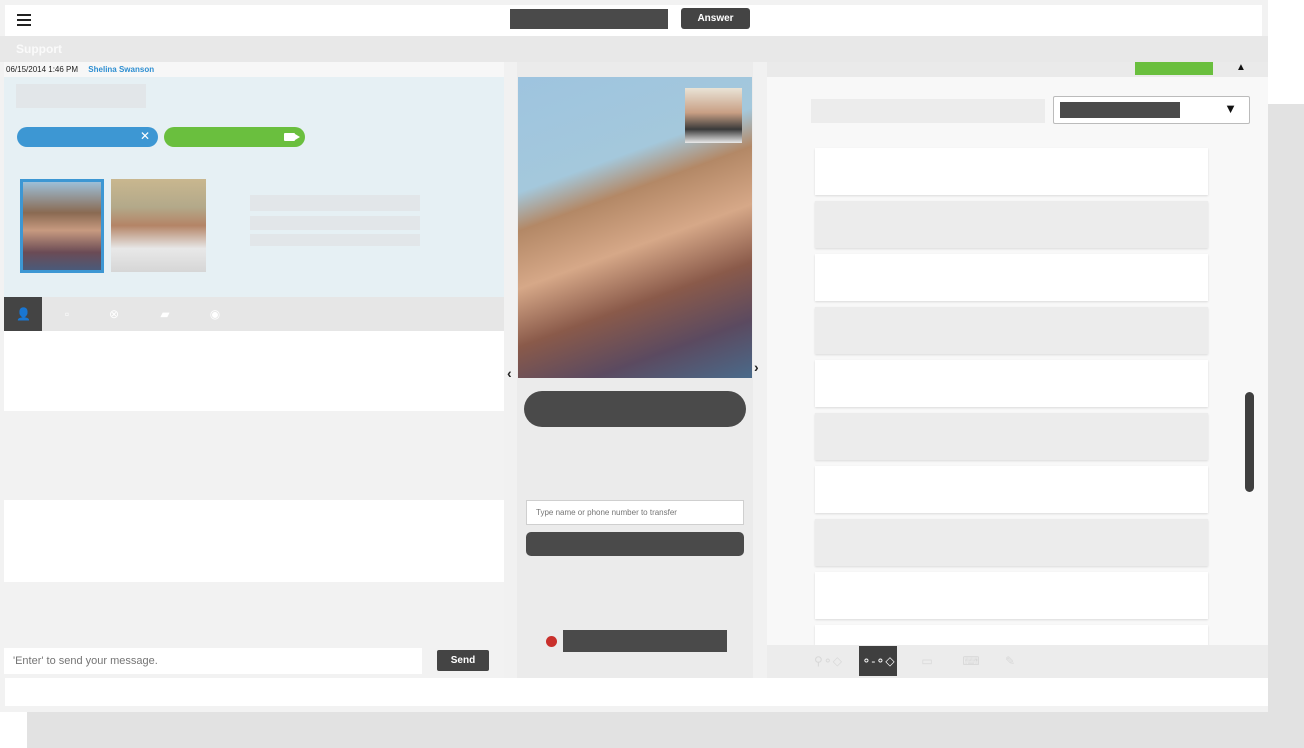 This screenshot has width=1304, height=748. Describe the element at coordinates (635, 544) in the screenshot. I see `transfer-button` at that location.